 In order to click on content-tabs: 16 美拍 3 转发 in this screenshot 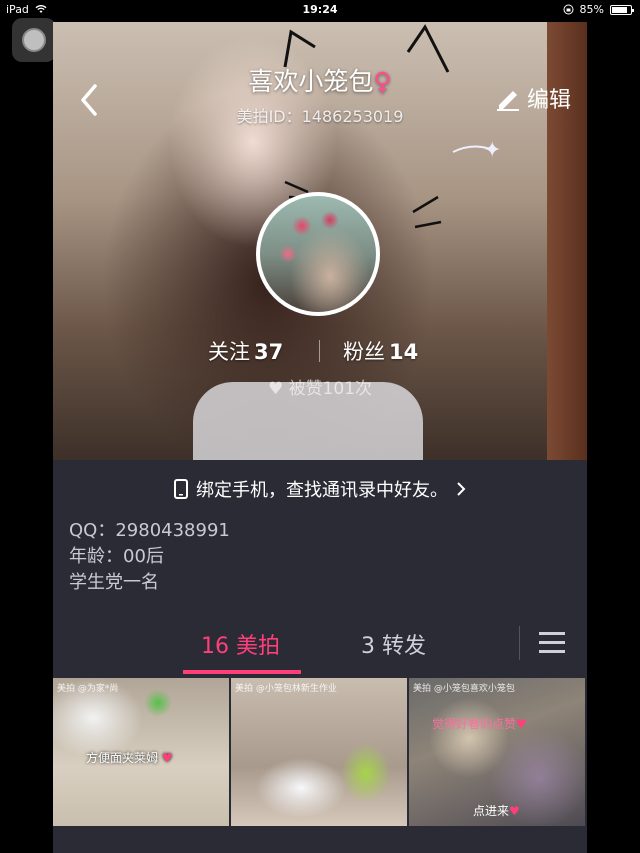, I will do `click(320, 648)`.